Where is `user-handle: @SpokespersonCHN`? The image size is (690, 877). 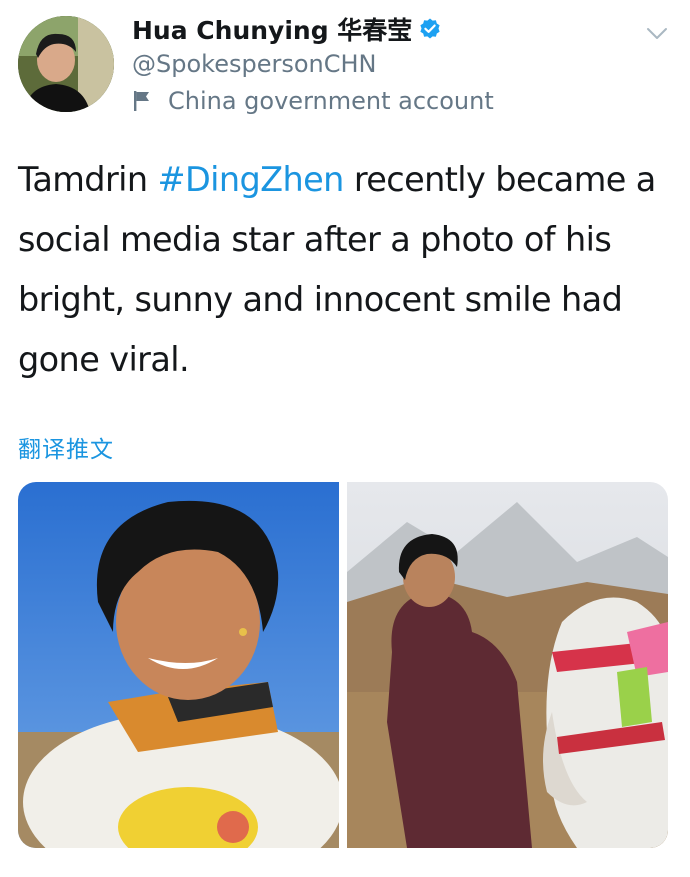
user-handle: @SpokespersonCHN is located at coordinates (382, 64).